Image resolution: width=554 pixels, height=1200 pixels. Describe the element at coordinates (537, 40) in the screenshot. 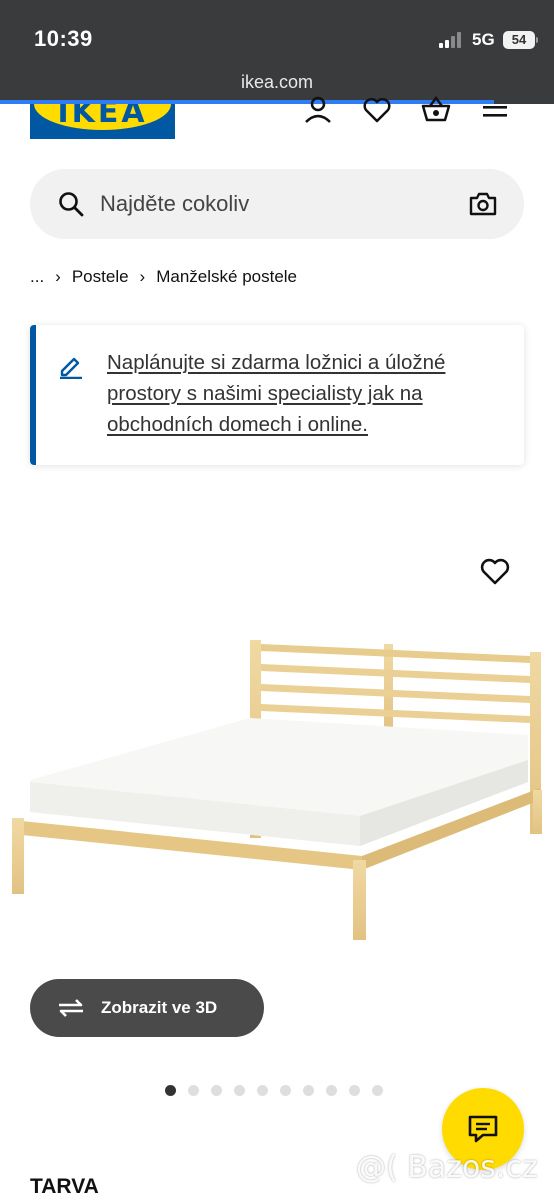

I see `battery-tip` at that location.